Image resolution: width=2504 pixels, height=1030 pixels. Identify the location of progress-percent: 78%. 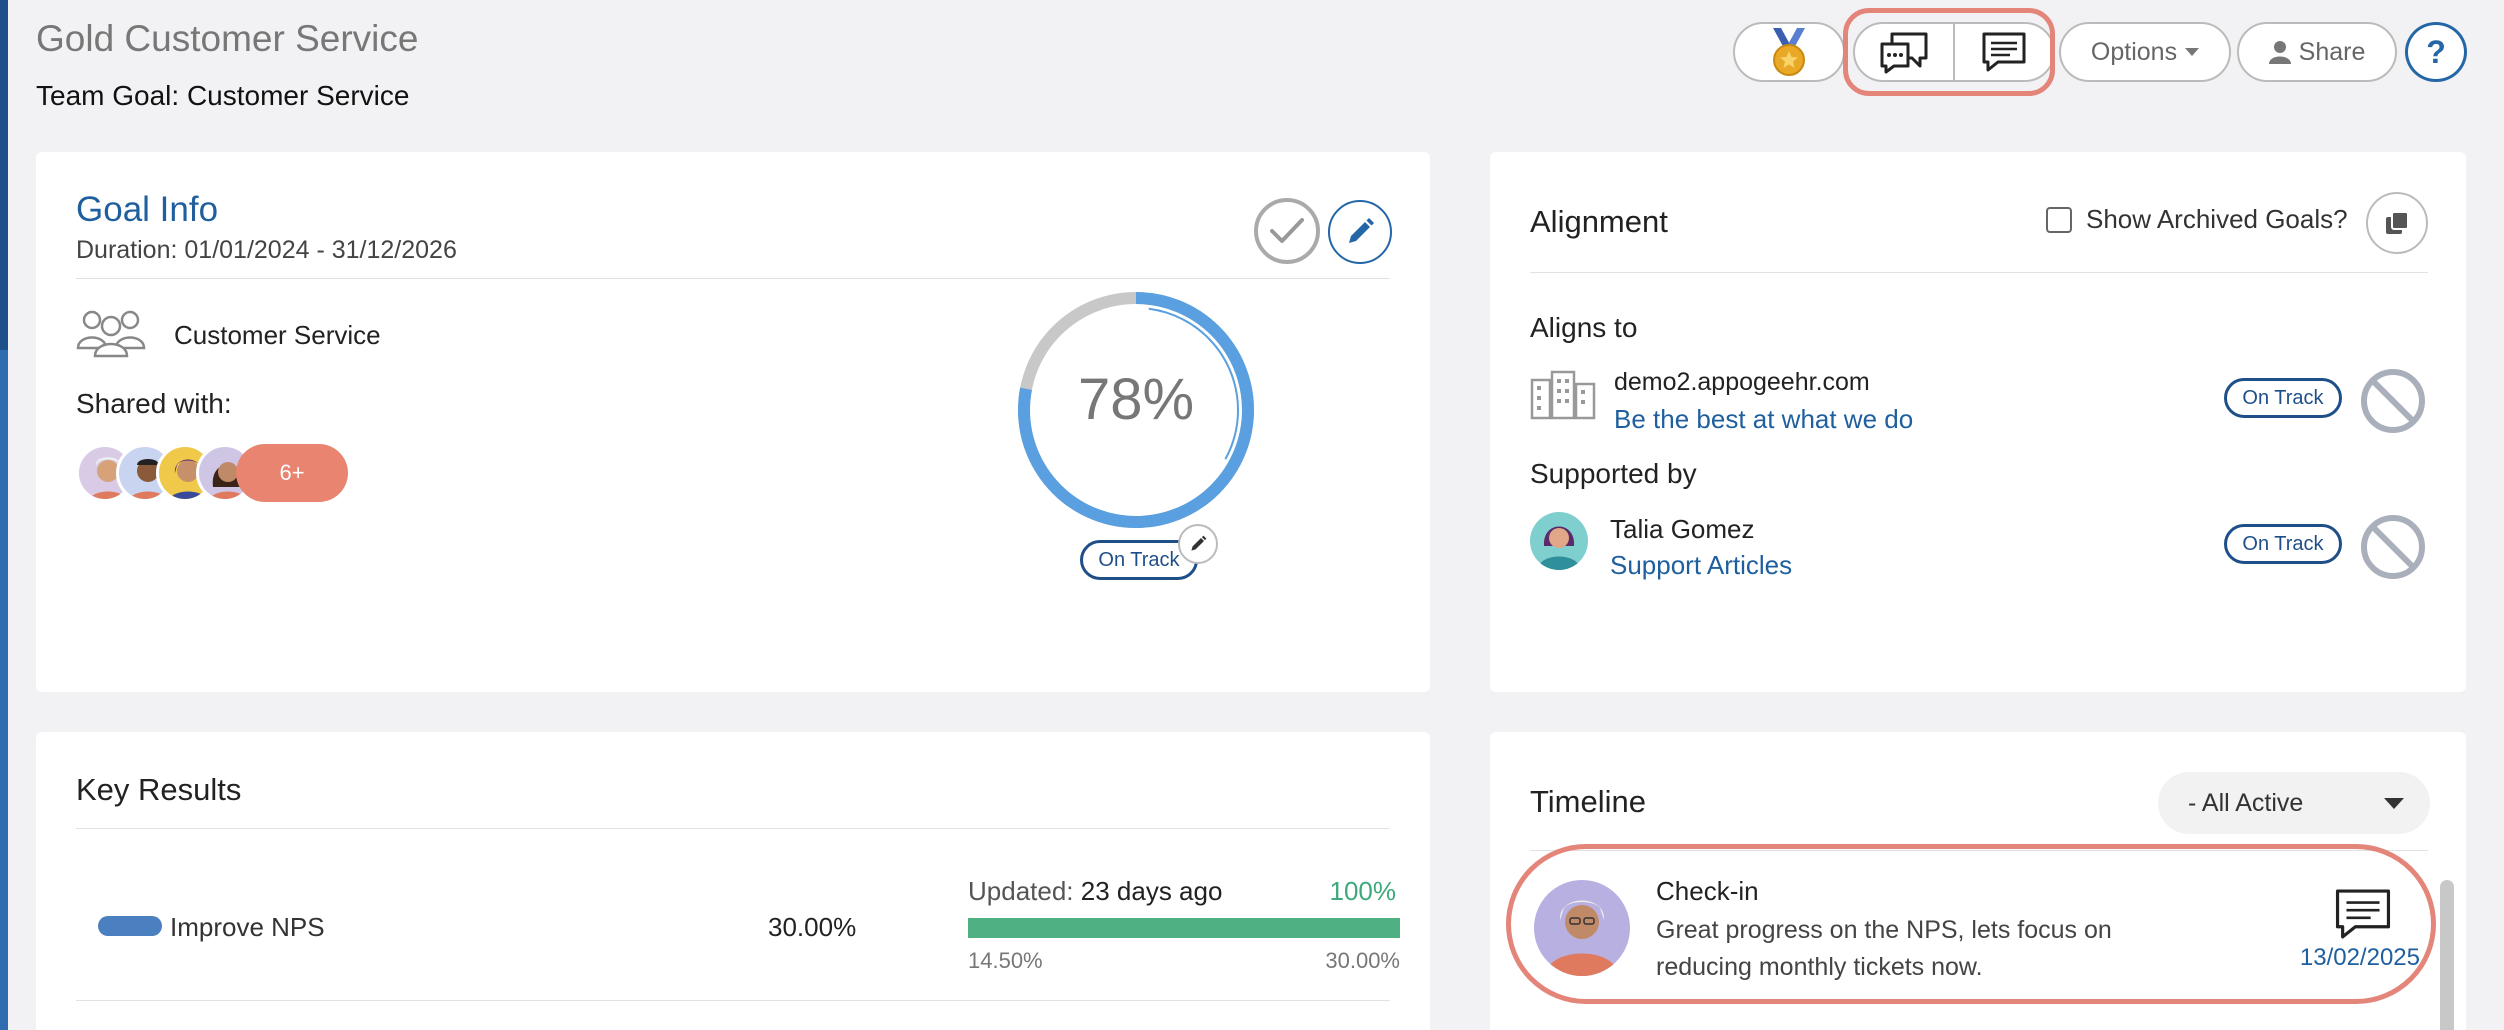
(1136, 399).